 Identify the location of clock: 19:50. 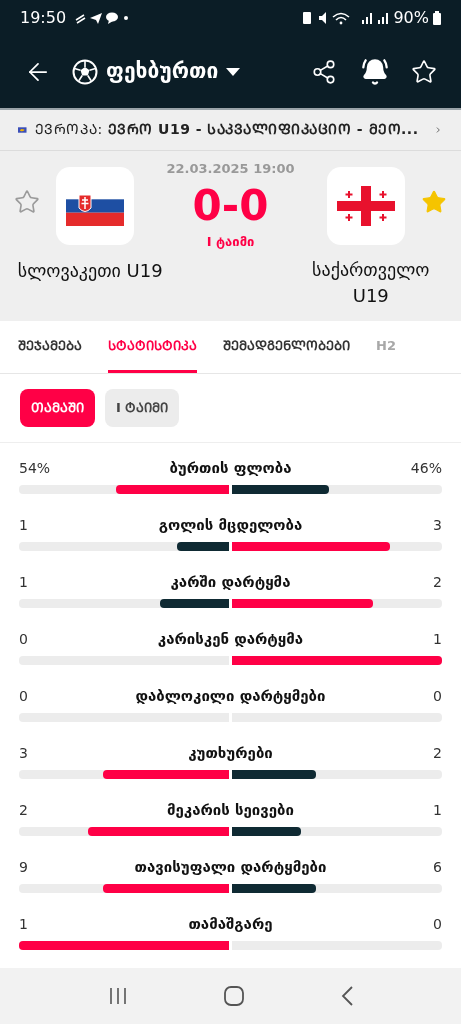
(43, 18).